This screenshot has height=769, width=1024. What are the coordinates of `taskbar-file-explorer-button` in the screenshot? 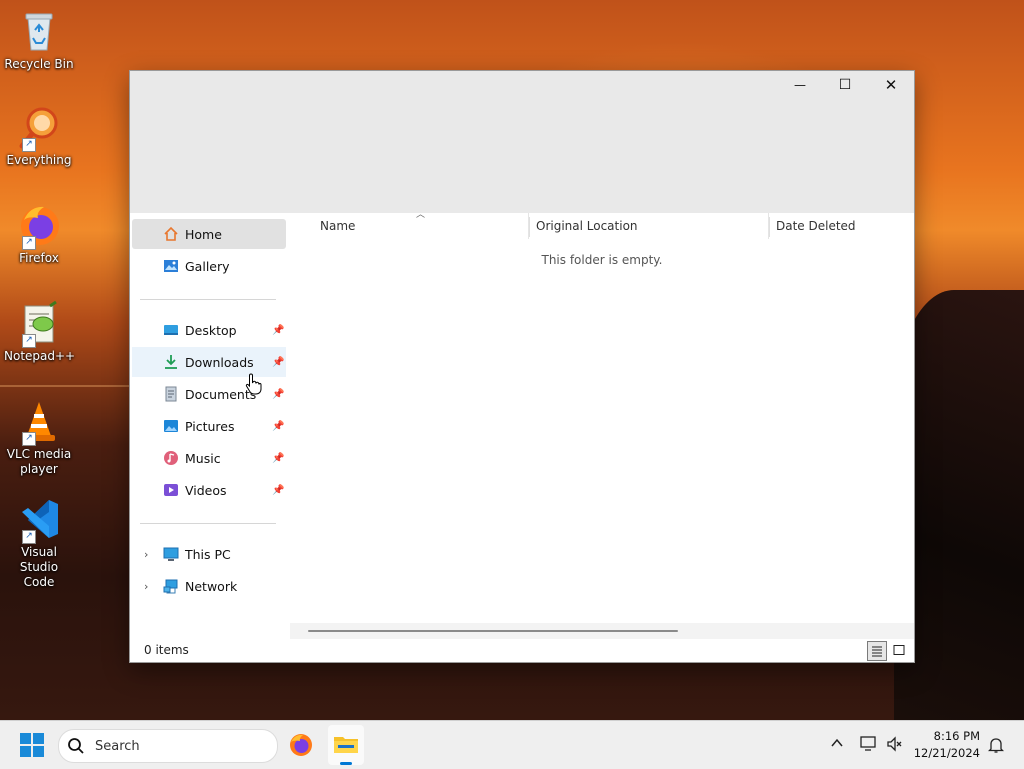 It's located at (346, 745).